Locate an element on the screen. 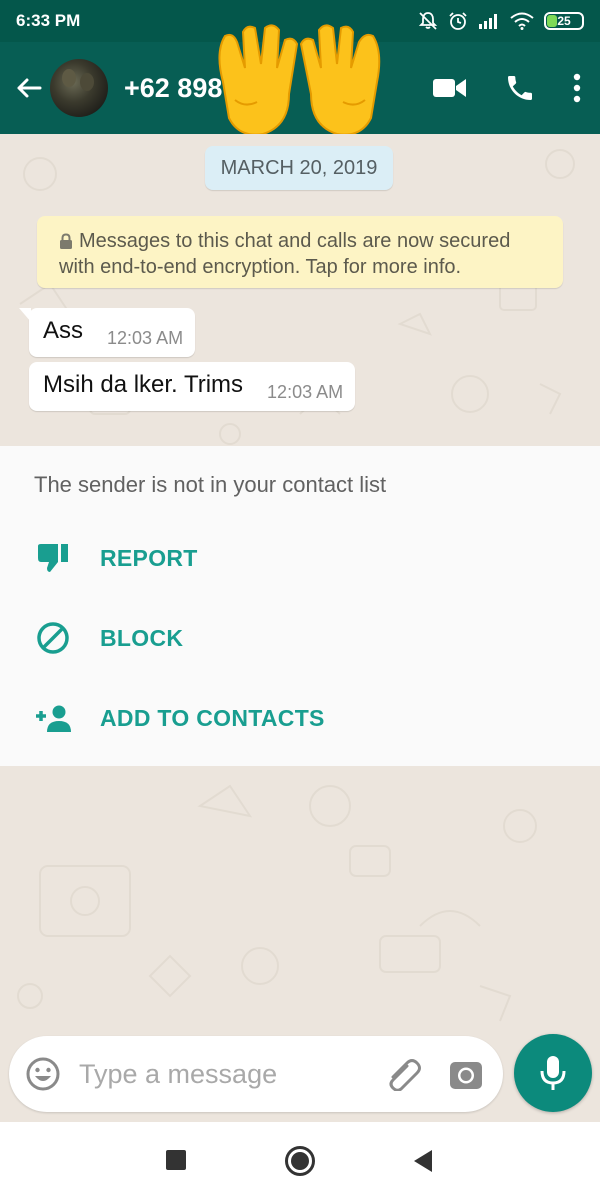  alarm-icon is located at coordinates (458, 21).